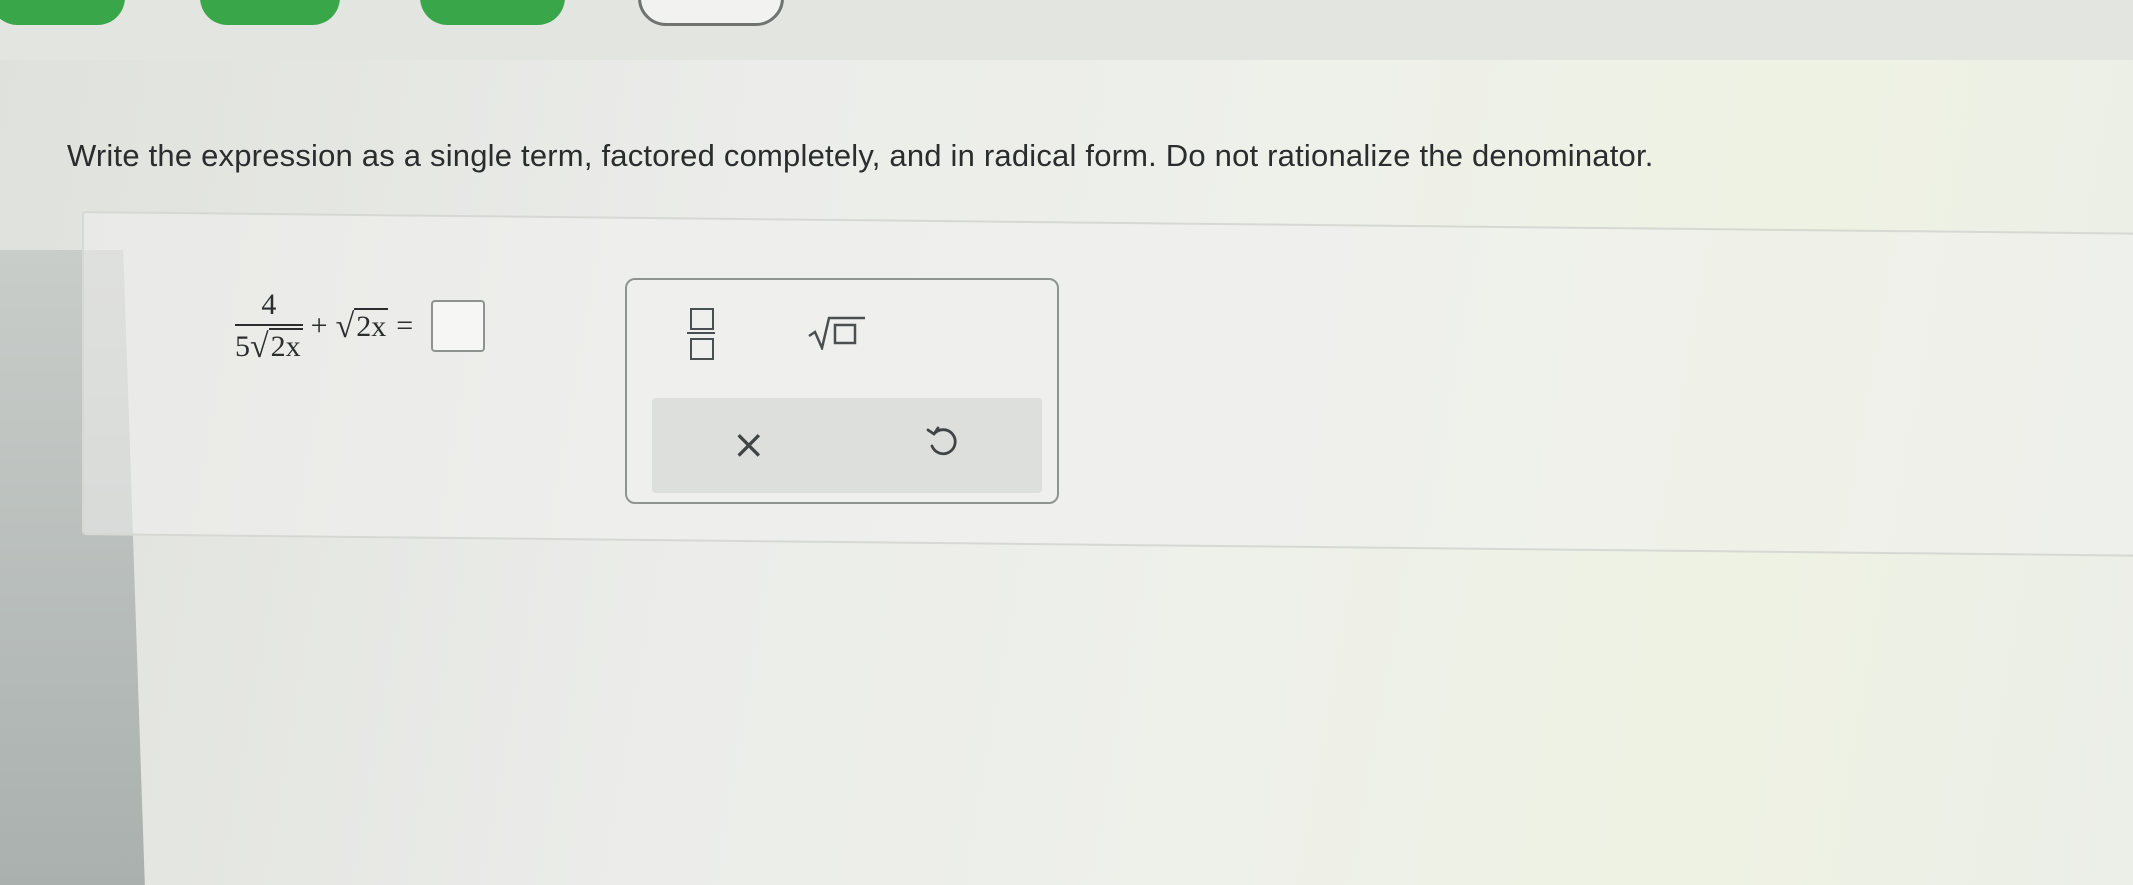 The image size is (2133, 885). I want to click on top-strip, so click(1066, 30).